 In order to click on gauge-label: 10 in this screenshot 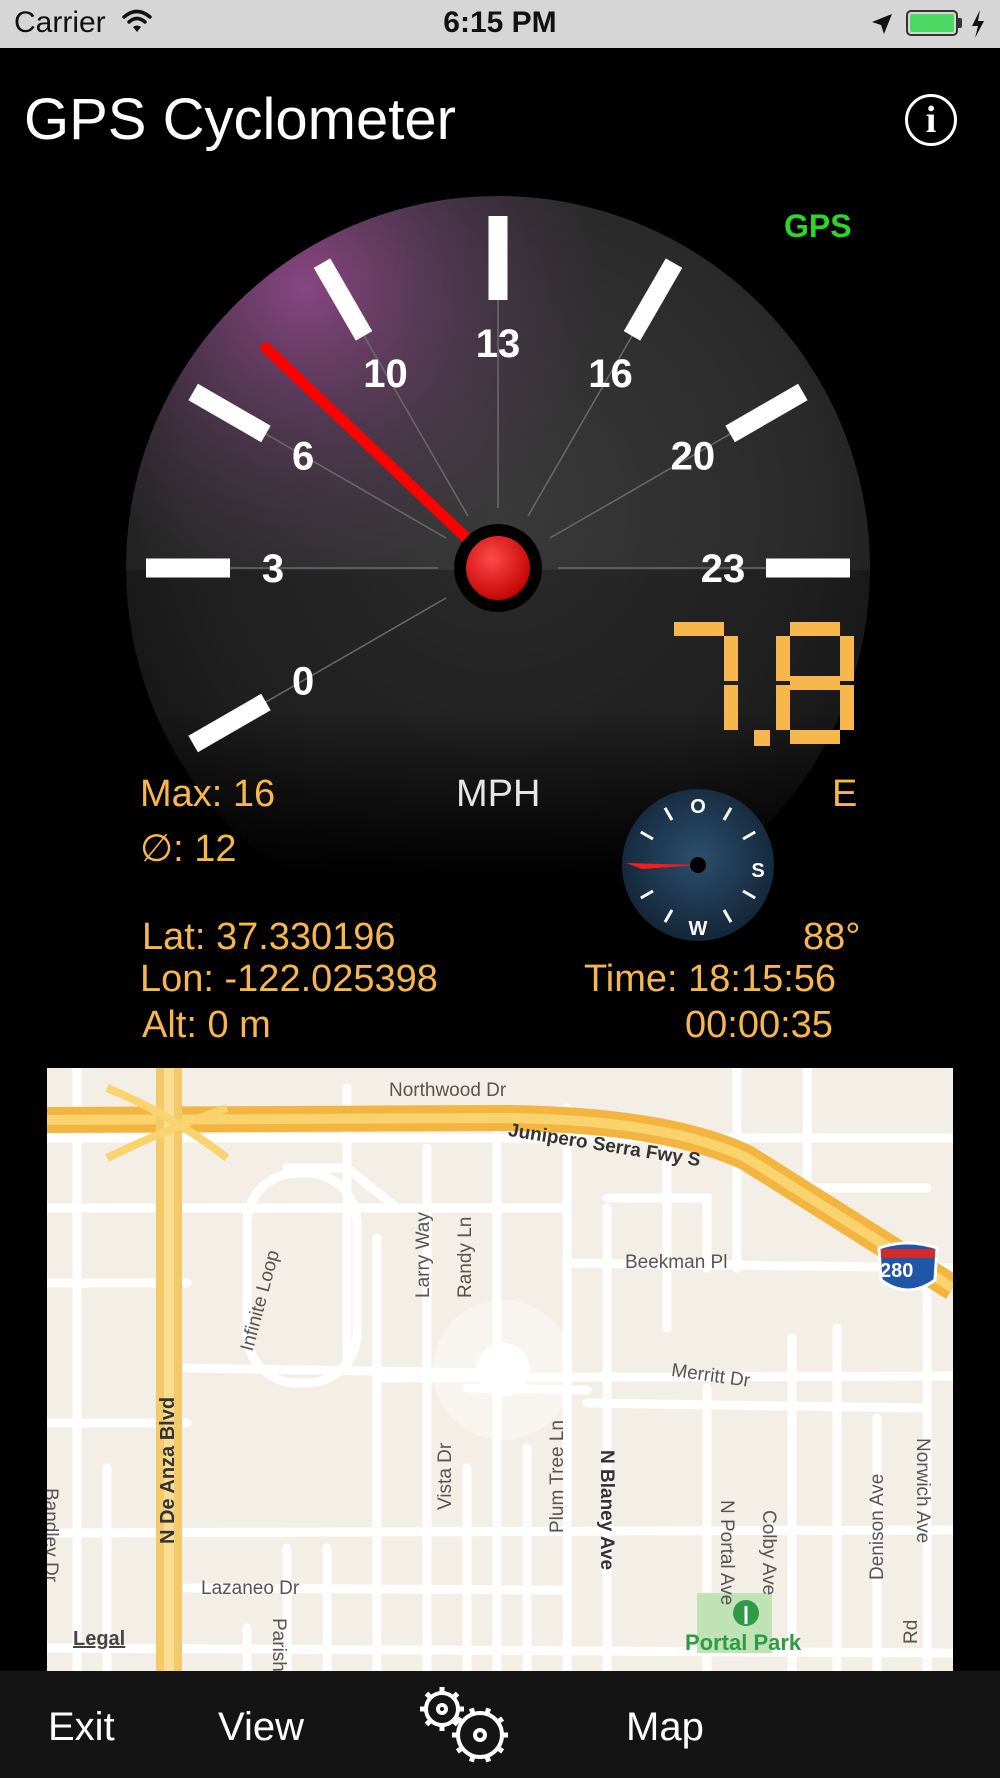, I will do `click(385, 374)`.